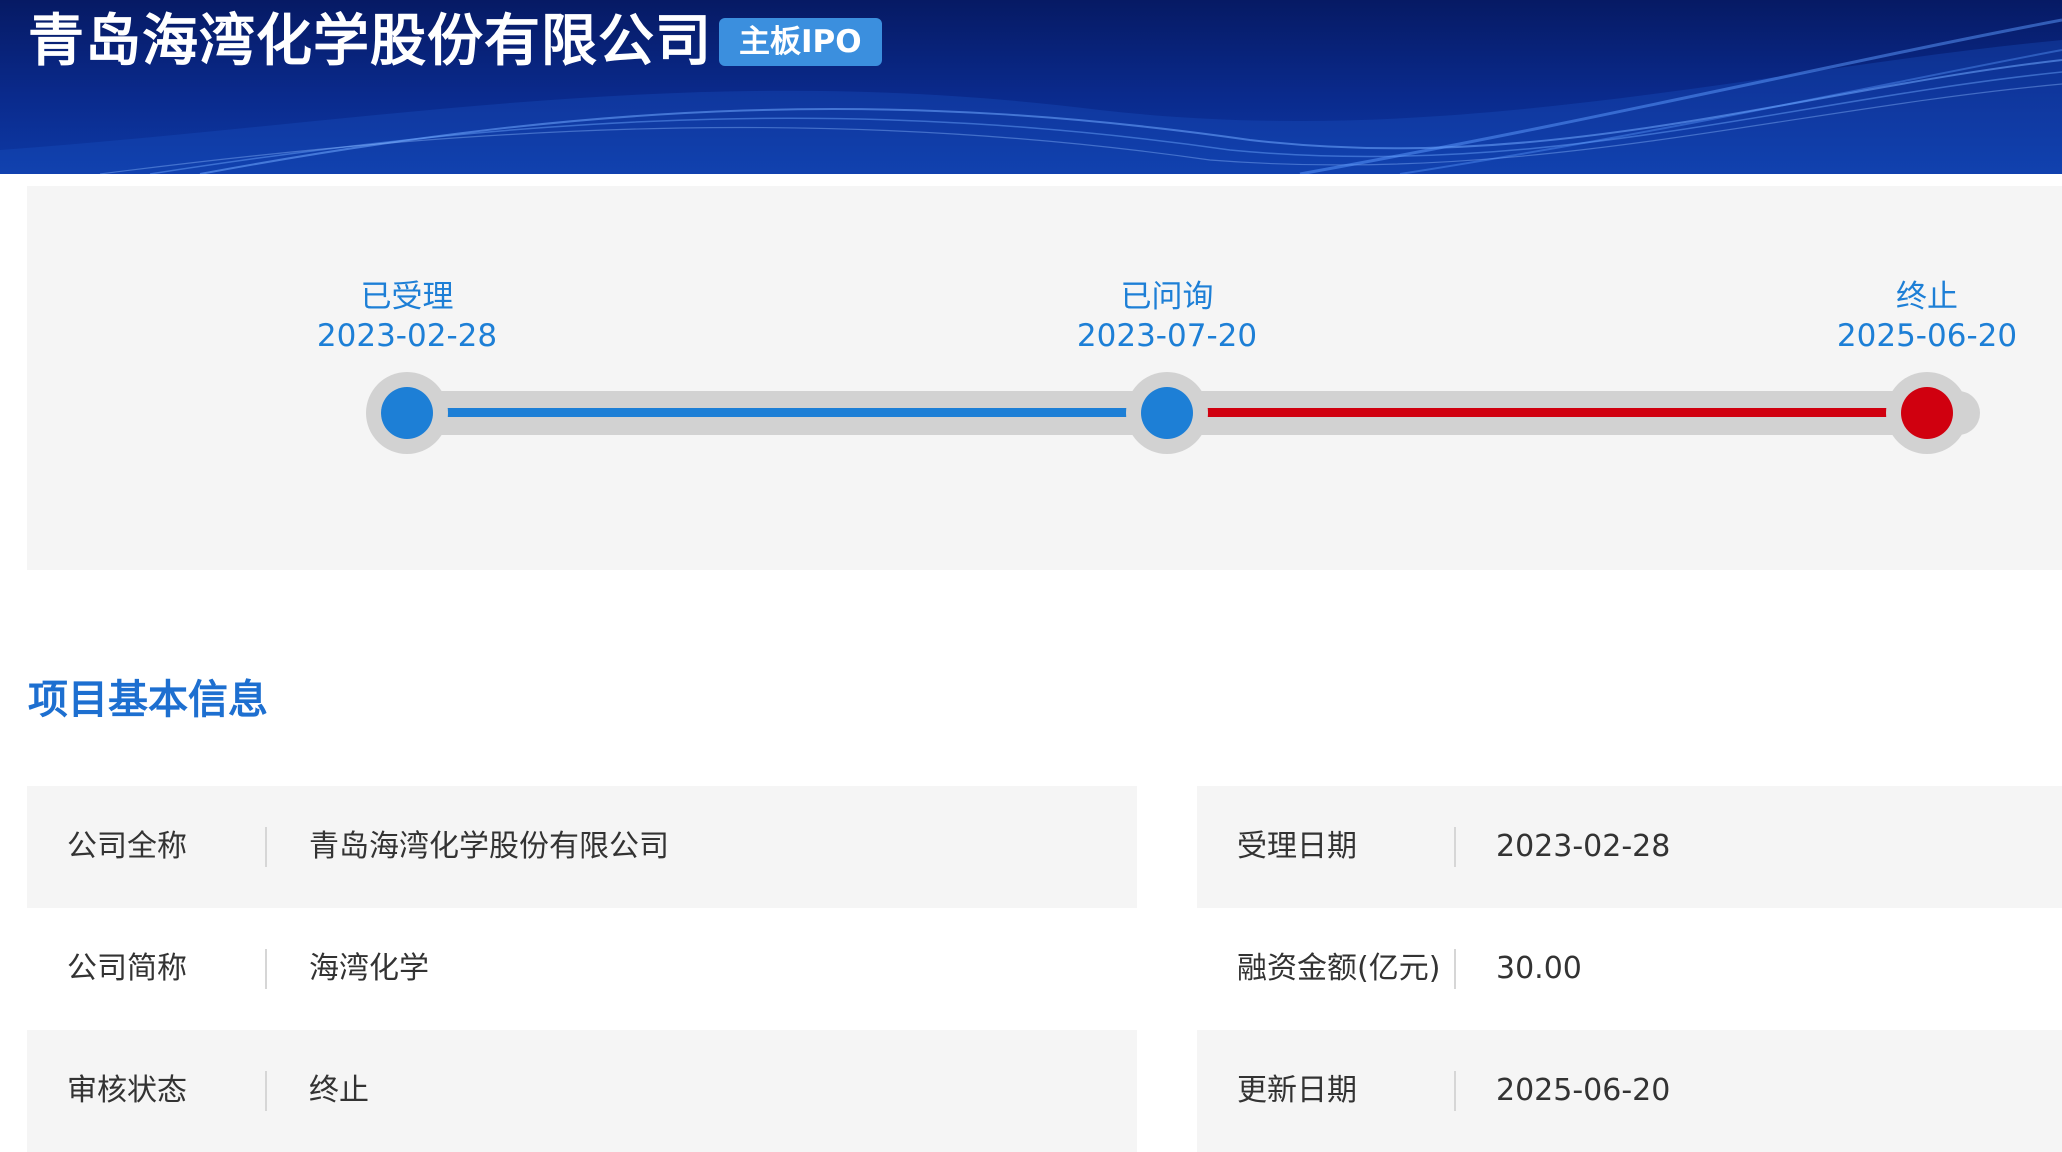 The image size is (2062, 1152). Describe the element at coordinates (369, 968) in the screenshot. I see `info-value: 海湾化学` at that location.